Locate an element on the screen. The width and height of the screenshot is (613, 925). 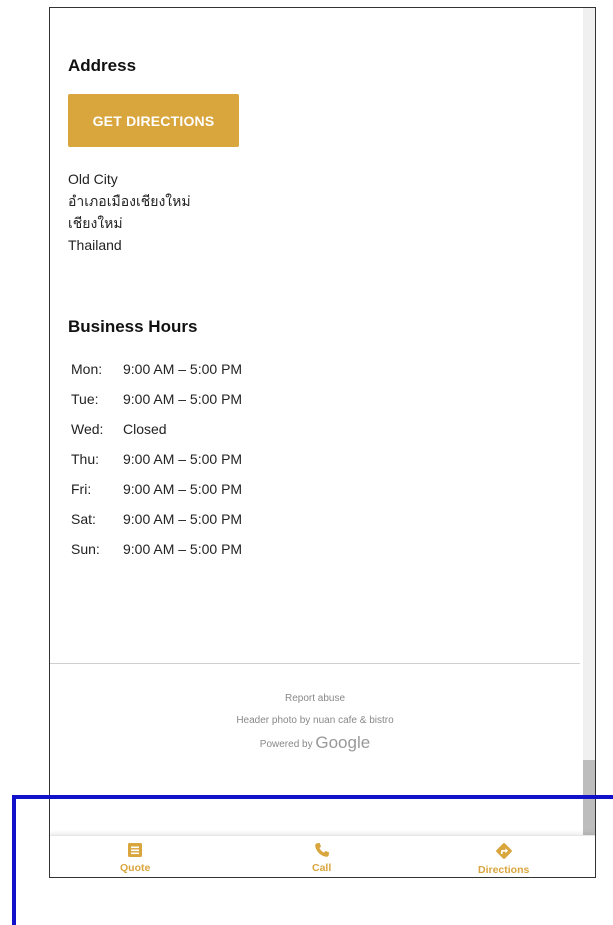
hours-row: Wed: Closed is located at coordinates (158, 433).